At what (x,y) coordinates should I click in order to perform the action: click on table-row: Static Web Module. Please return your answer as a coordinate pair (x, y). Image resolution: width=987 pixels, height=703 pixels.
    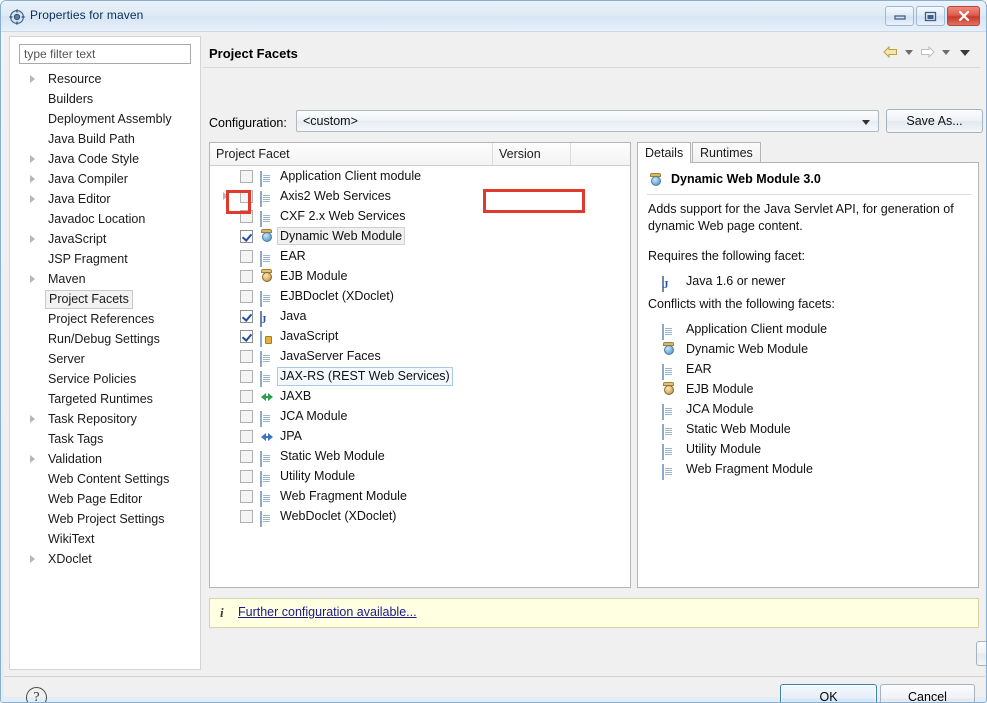
    Looking at the image, I should click on (420, 456).